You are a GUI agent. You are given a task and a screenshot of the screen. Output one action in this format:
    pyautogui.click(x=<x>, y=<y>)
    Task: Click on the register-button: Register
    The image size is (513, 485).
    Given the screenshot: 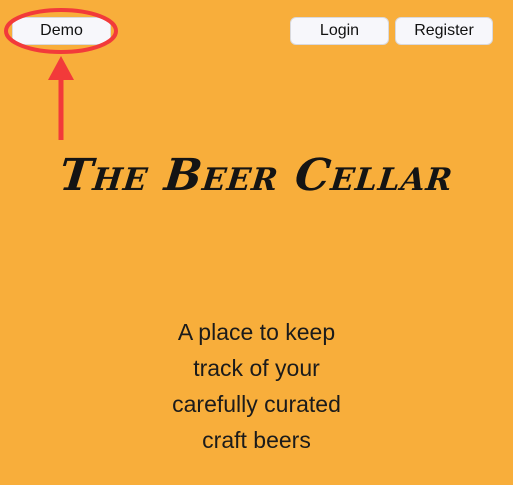 What is the action you would take?
    pyautogui.click(x=444, y=31)
    